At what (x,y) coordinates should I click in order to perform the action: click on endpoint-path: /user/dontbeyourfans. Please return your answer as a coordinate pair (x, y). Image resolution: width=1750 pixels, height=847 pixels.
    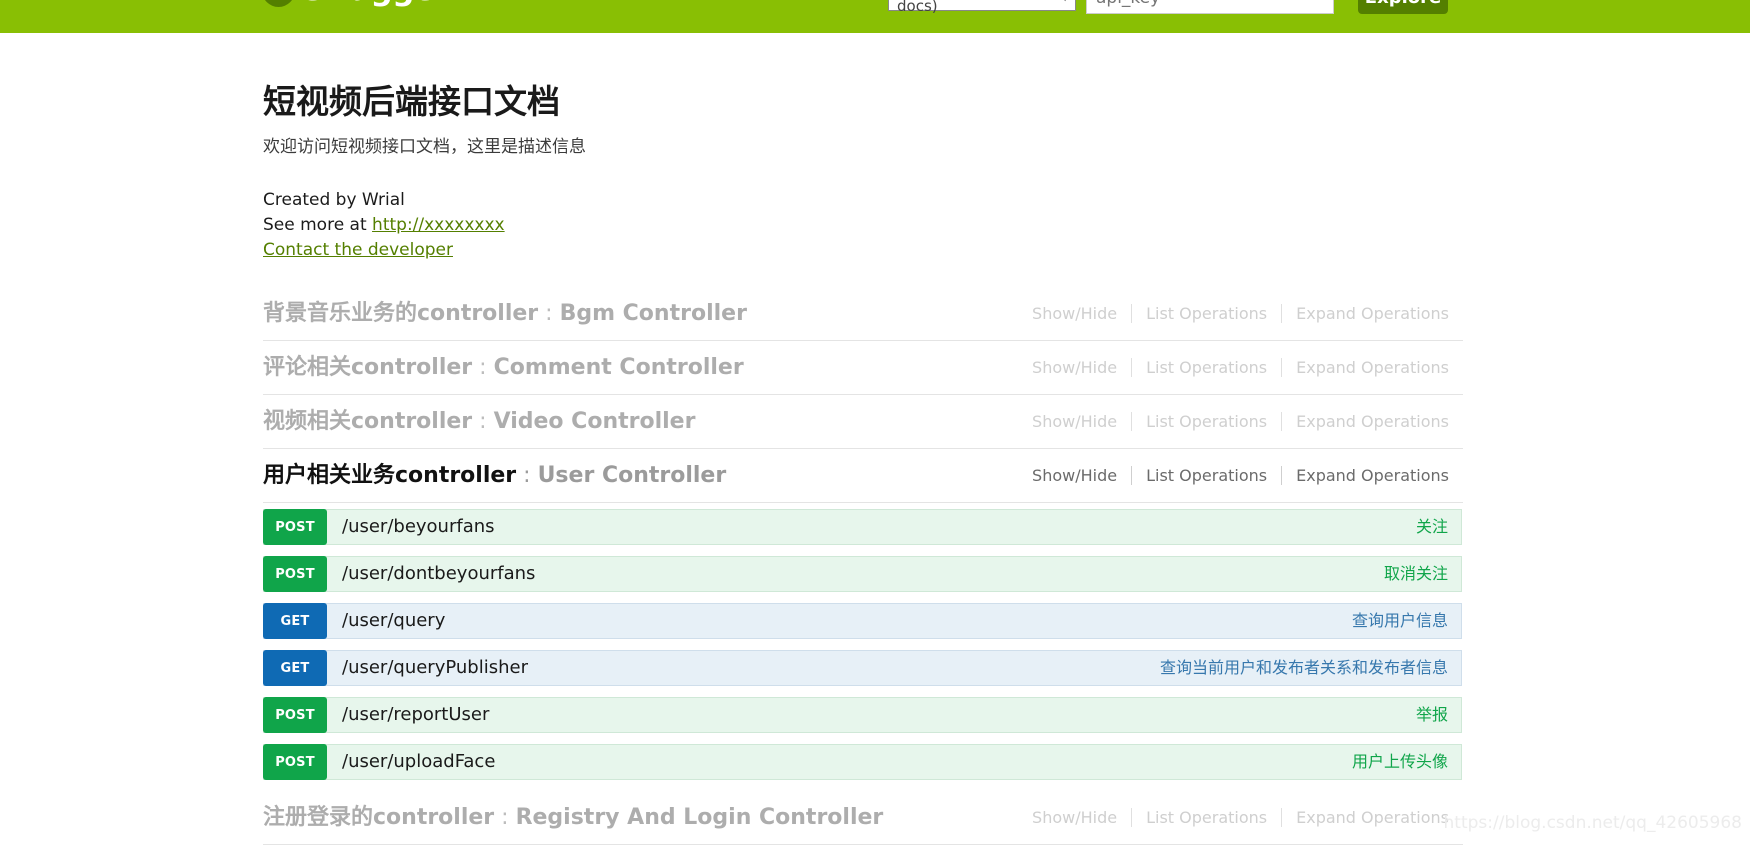
    Looking at the image, I should click on (431, 574).